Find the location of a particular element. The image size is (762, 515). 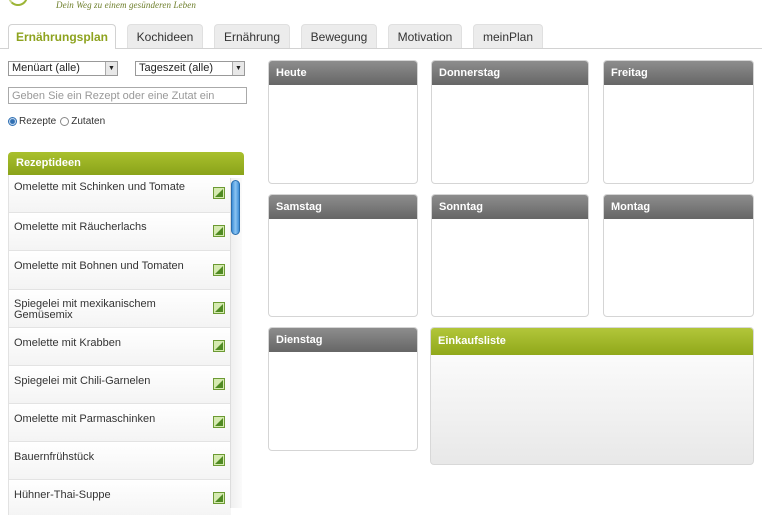

day-header: Montag is located at coordinates (678, 207).